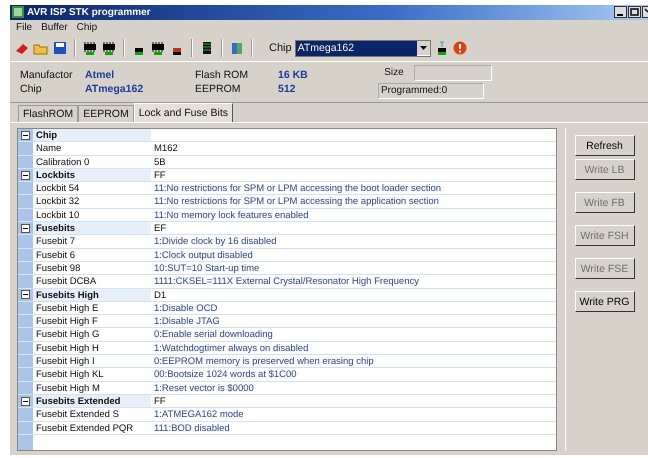 This screenshot has height=458, width=648. Describe the element at coordinates (287, 88) in the screenshot. I see `eeprom-value: 512` at that location.